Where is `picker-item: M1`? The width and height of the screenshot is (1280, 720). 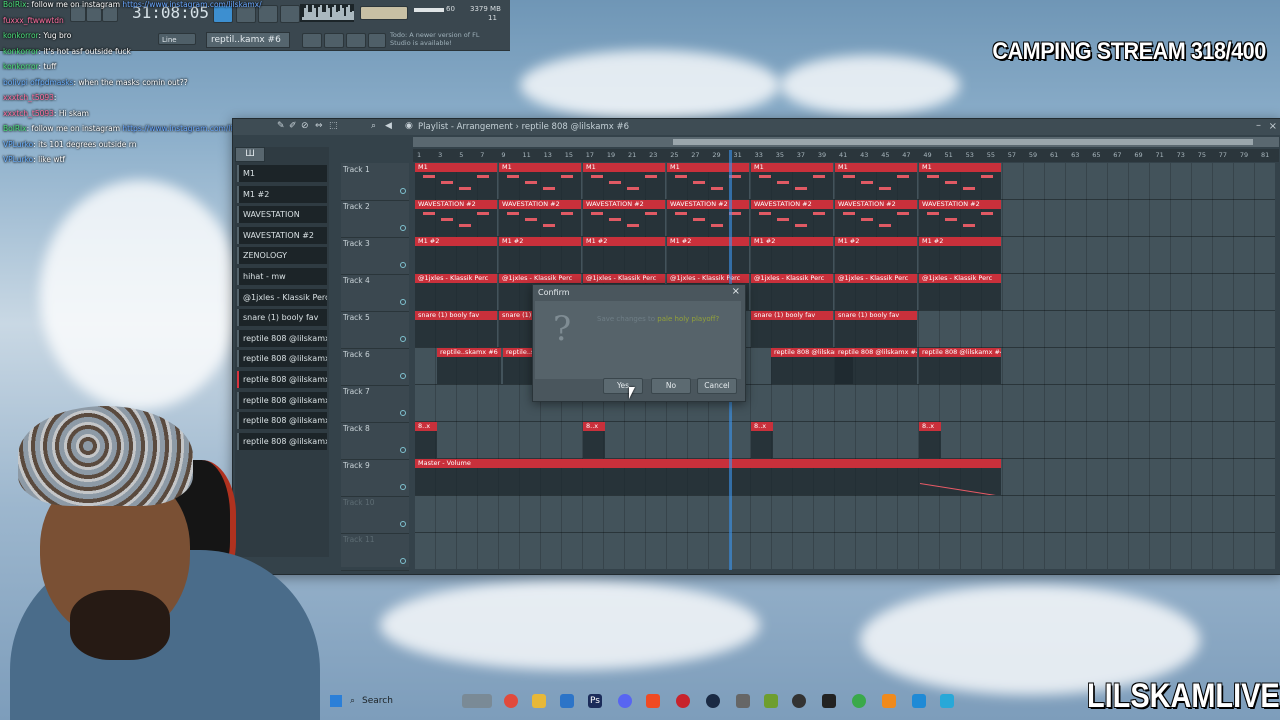 picker-item: M1 is located at coordinates (282, 173).